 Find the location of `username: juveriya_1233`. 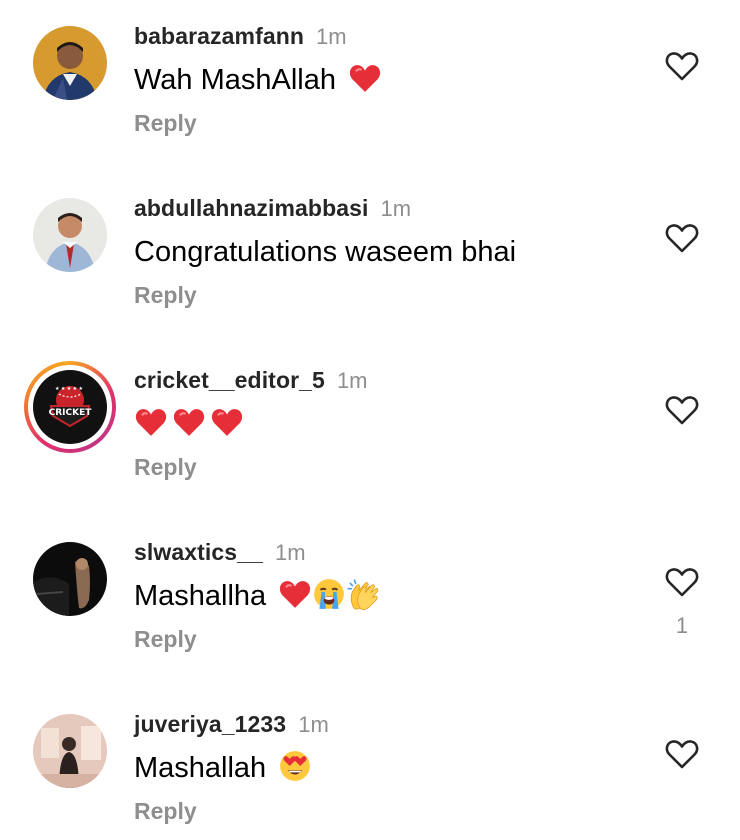

username: juveriya_1233 is located at coordinates (210, 724).